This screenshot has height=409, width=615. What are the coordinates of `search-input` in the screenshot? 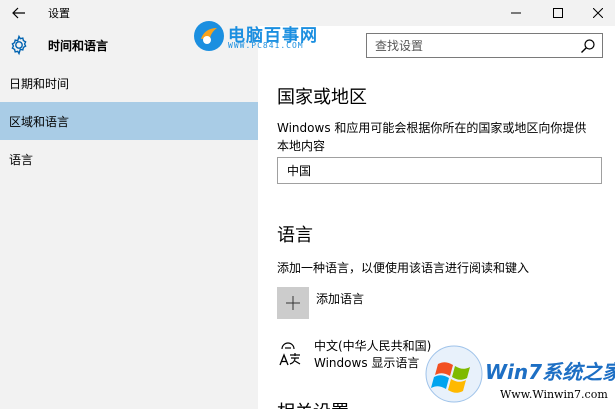 It's located at (467, 45).